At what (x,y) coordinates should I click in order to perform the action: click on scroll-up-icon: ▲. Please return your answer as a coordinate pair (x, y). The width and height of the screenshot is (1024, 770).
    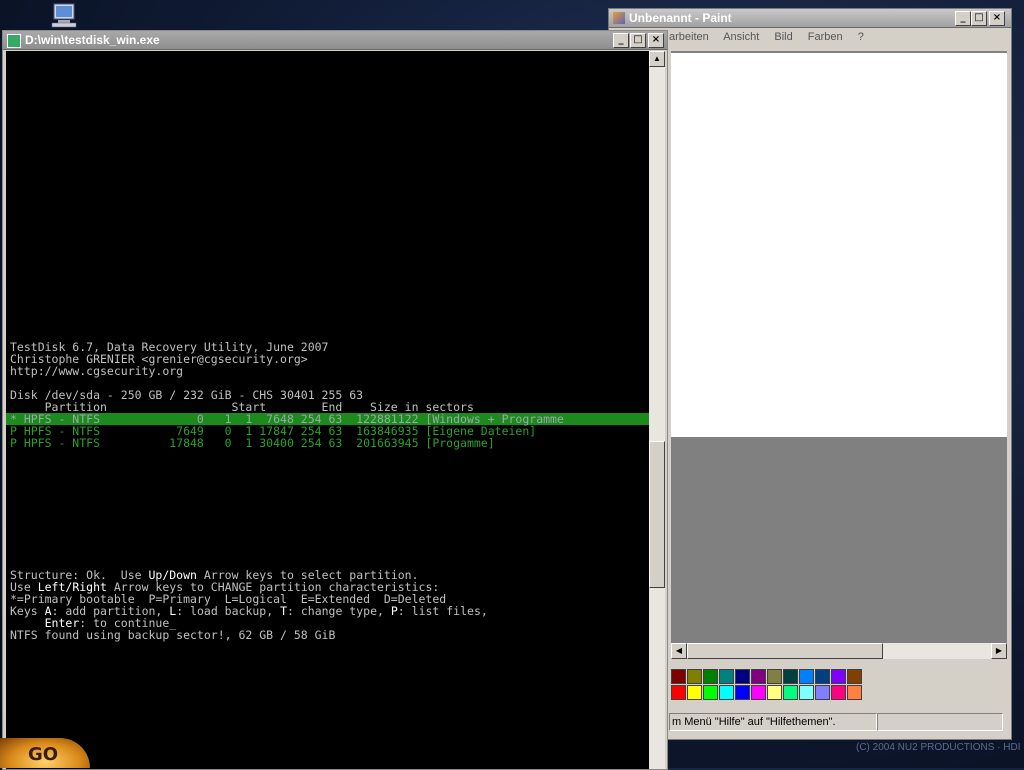
    Looking at the image, I should click on (657, 59).